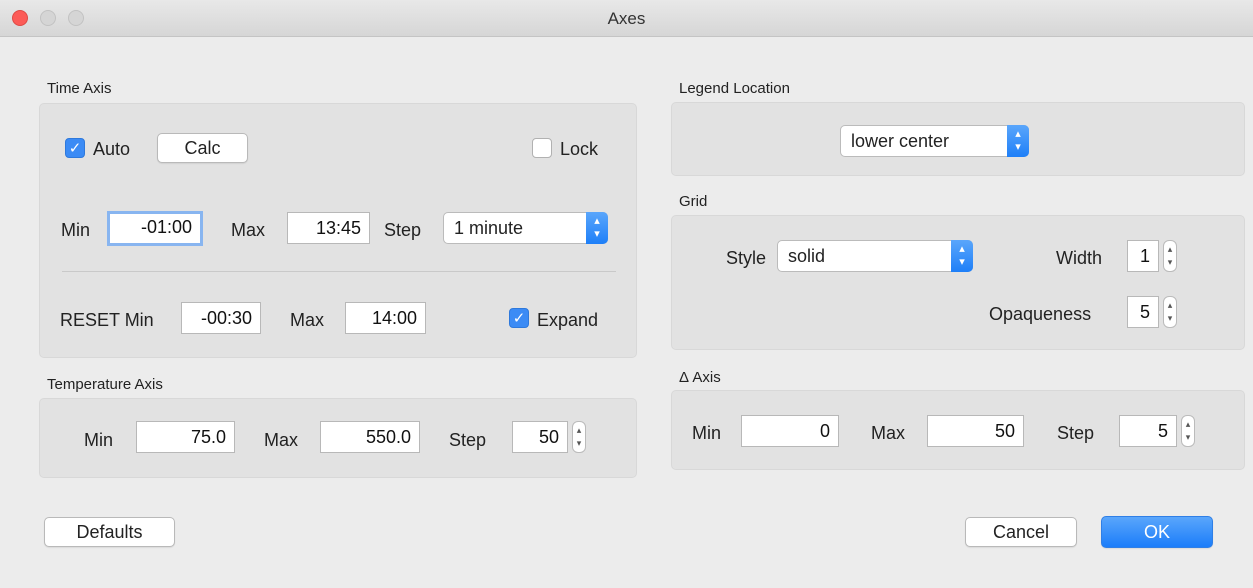  What do you see at coordinates (525, 228) in the screenshot?
I see `time-step-select: 1 minute ▴ ▾` at bounding box center [525, 228].